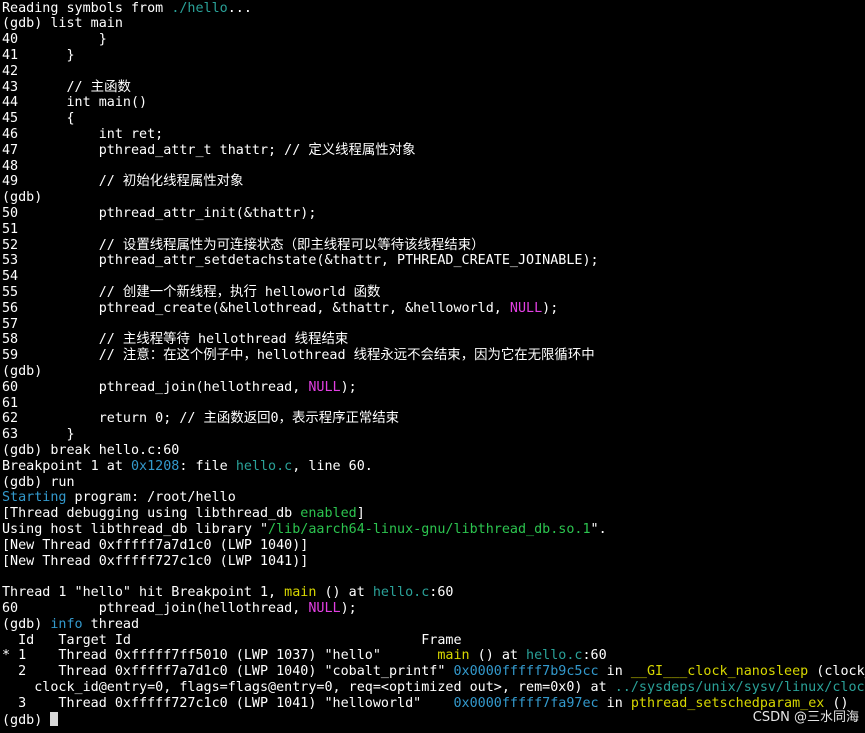 The width and height of the screenshot is (865, 733). What do you see at coordinates (199, 8) in the screenshot?
I see `terminal-text: ./hello` at bounding box center [199, 8].